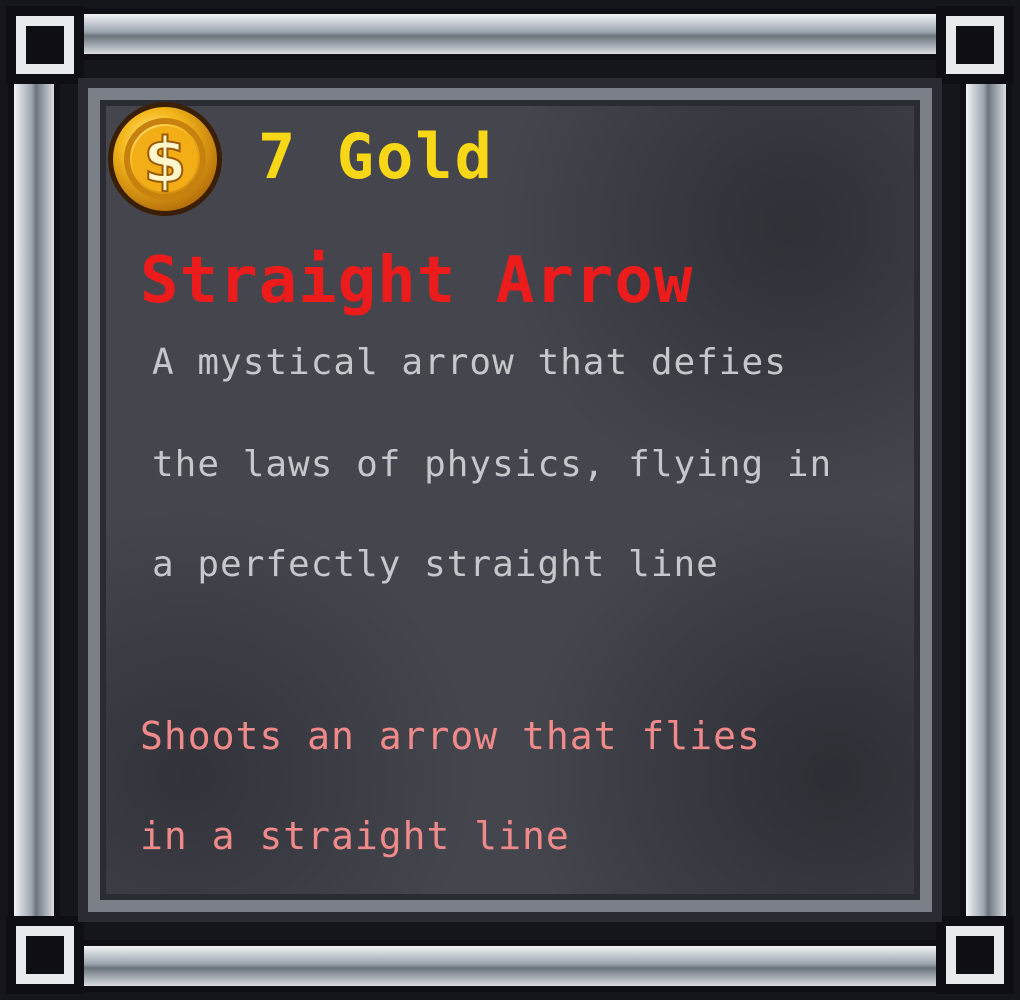 The image size is (1020, 1000). What do you see at coordinates (376, 156) in the screenshot?
I see `price-label: 7 Gold` at bounding box center [376, 156].